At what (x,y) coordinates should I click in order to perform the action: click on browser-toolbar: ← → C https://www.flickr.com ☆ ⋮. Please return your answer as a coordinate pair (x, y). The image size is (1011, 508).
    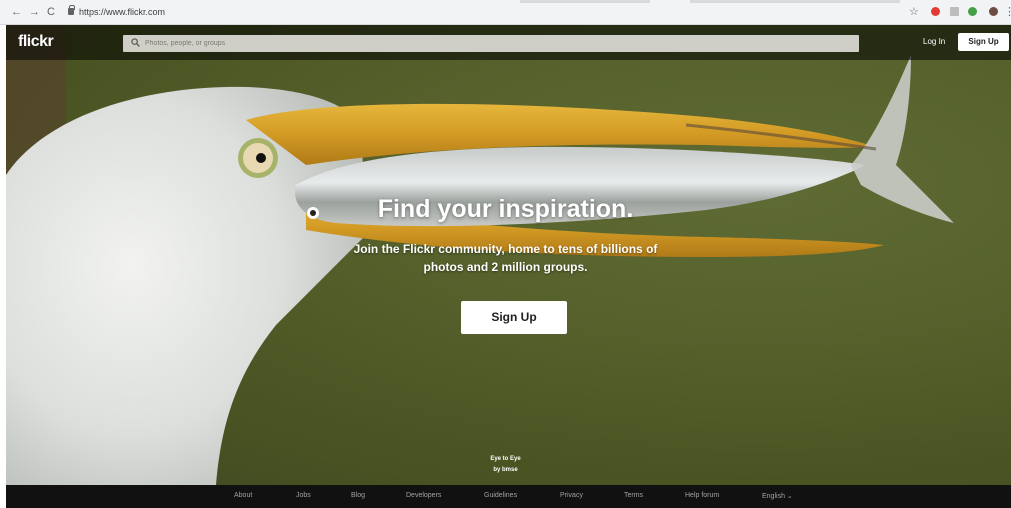
    Looking at the image, I should click on (505, 12).